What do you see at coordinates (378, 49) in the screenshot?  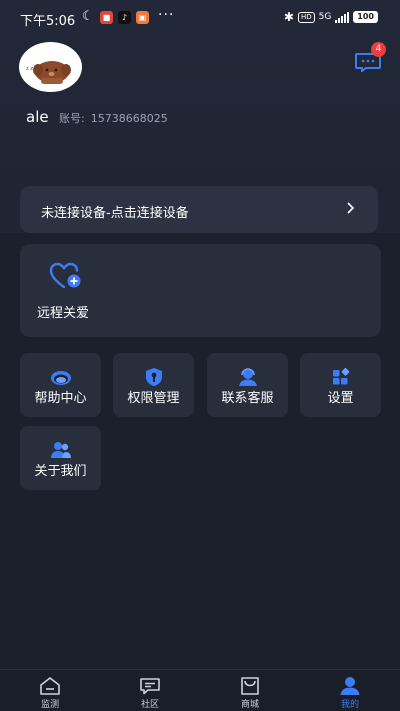 I see `message-count-badge: 4` at bounding box center [378, 49].